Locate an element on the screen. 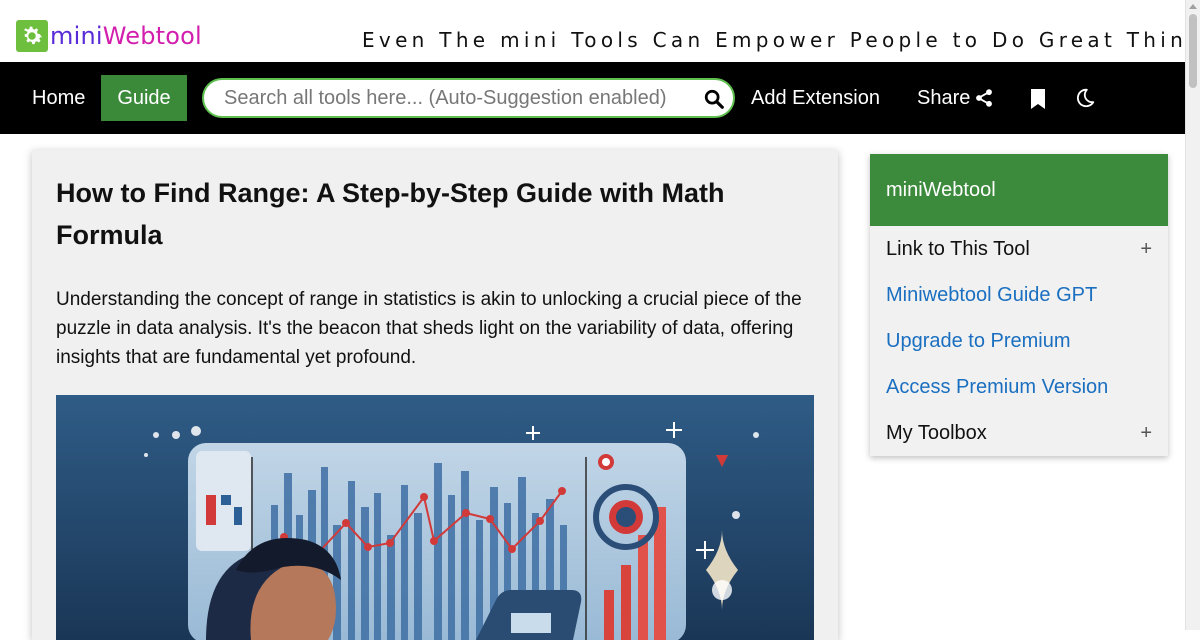 The width and height of the screenshot is (1200, 640). sidebar-item-label: My Toolbox is located at coordinates (936, 433).